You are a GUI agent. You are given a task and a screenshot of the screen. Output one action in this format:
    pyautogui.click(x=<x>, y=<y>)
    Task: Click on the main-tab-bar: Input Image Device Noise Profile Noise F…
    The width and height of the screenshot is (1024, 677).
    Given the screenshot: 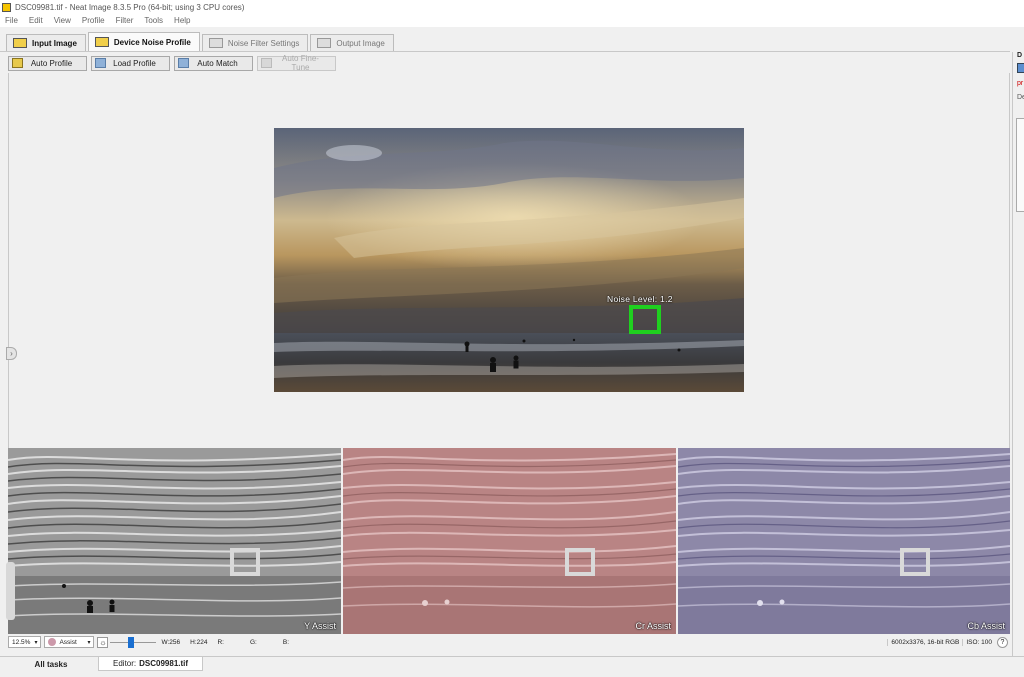 What is the action you would take?
    pyautogui.click(x=505, y=39)
    